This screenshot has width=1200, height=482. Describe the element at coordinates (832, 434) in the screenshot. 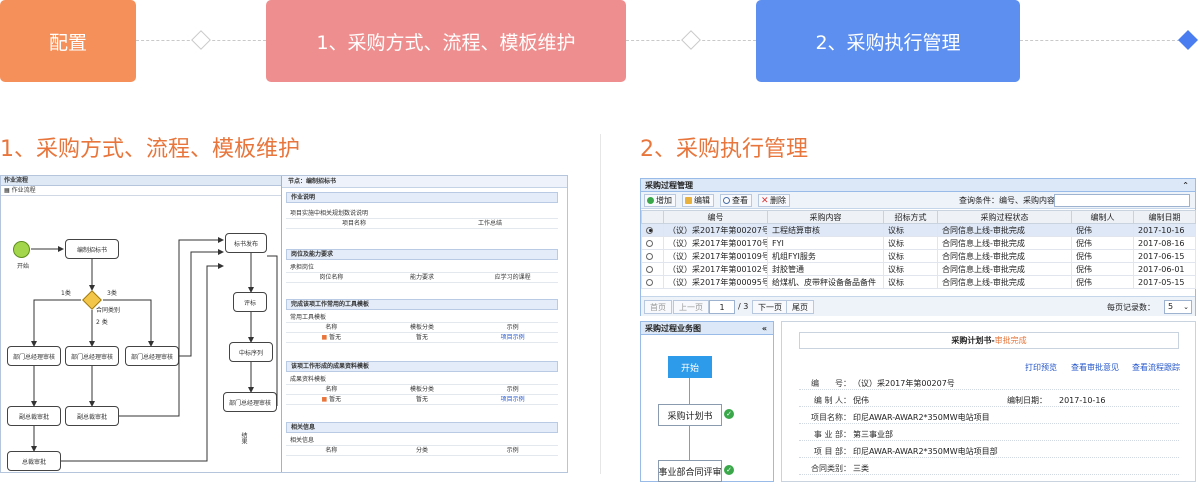

I see `field-key: 事 业 部：` at that location.